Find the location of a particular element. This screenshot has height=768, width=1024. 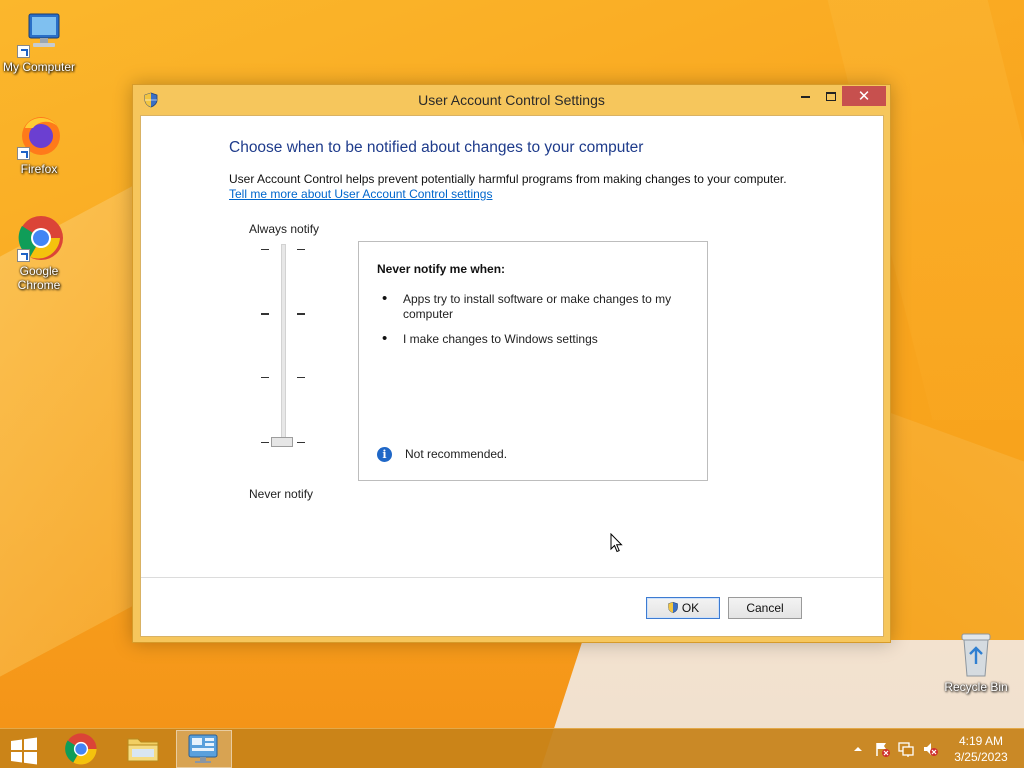

close-button: ✕ is located at coordinates (864, 96).